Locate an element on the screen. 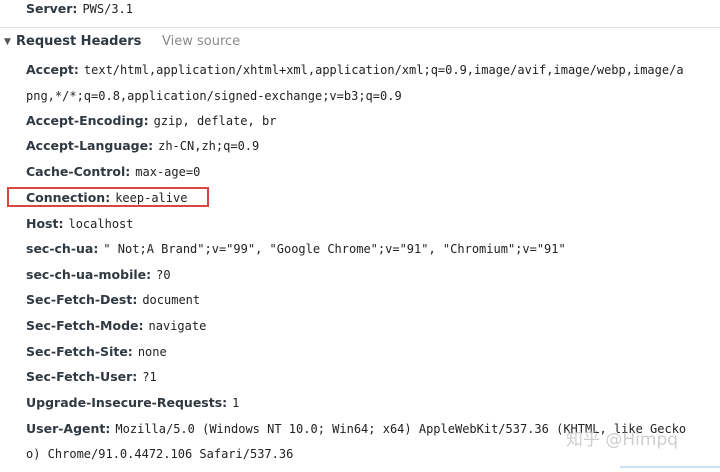 This screenshot has width=720, height=472. header-row-host: Host: localhost is located at coordinates (80, 224).